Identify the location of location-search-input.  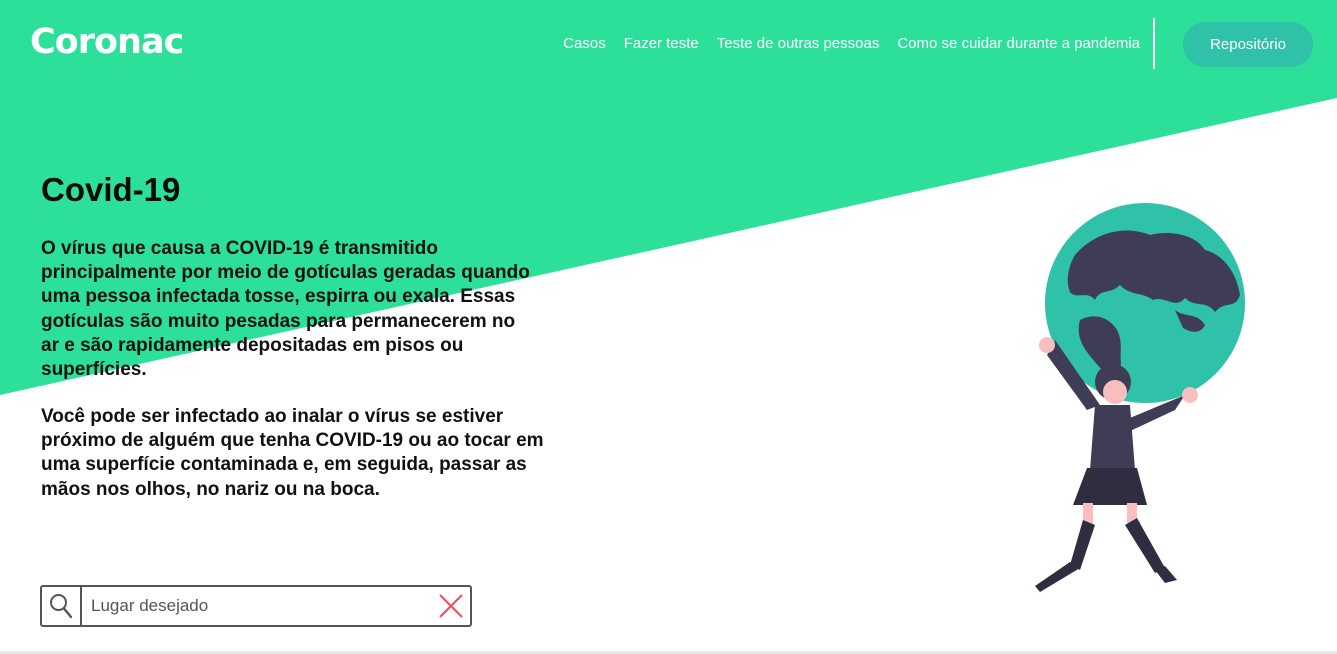
(257, 606).